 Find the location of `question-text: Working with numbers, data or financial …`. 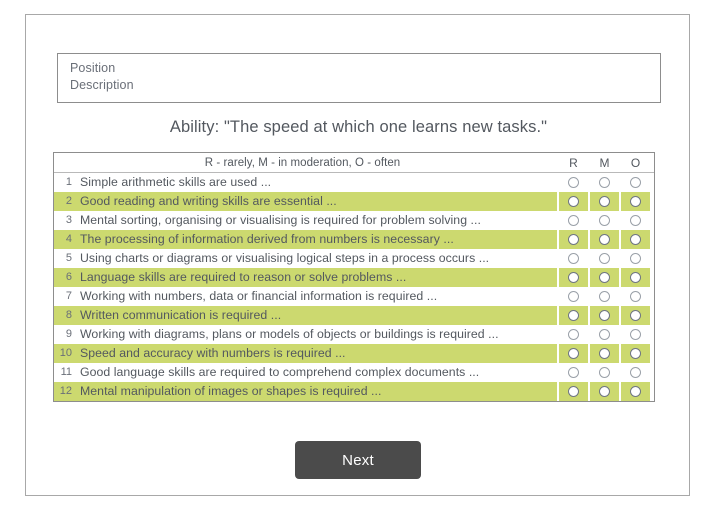

question-text: Working with numbers, data or financial … is located at coordinates (259, 296).